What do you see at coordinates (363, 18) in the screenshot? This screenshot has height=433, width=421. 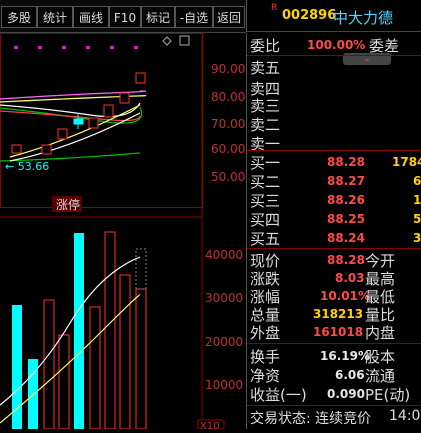 I see `stock-name: 中大力德` at bounding box center [363, 18].